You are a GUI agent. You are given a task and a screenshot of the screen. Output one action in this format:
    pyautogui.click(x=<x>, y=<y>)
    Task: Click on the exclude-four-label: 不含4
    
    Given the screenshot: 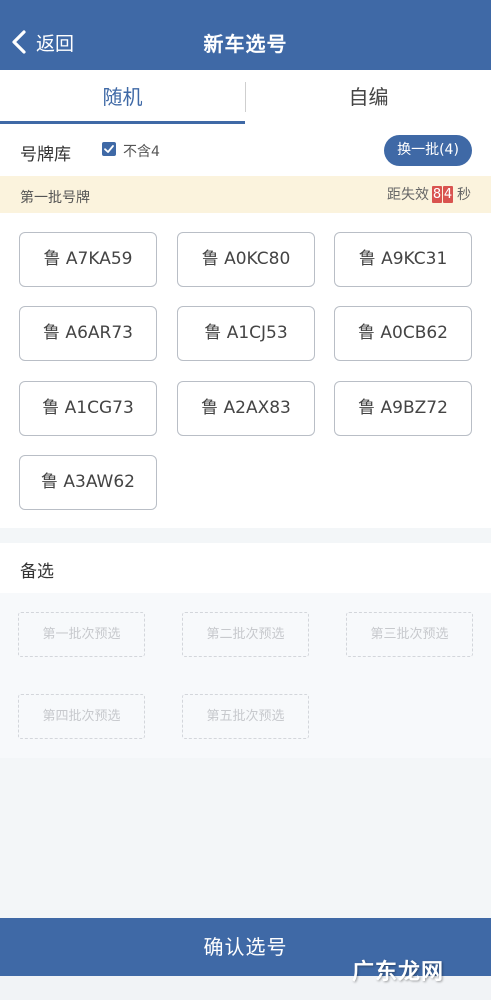 What is the action you would take?
    pyautogui.click(x=141, y=151)
    